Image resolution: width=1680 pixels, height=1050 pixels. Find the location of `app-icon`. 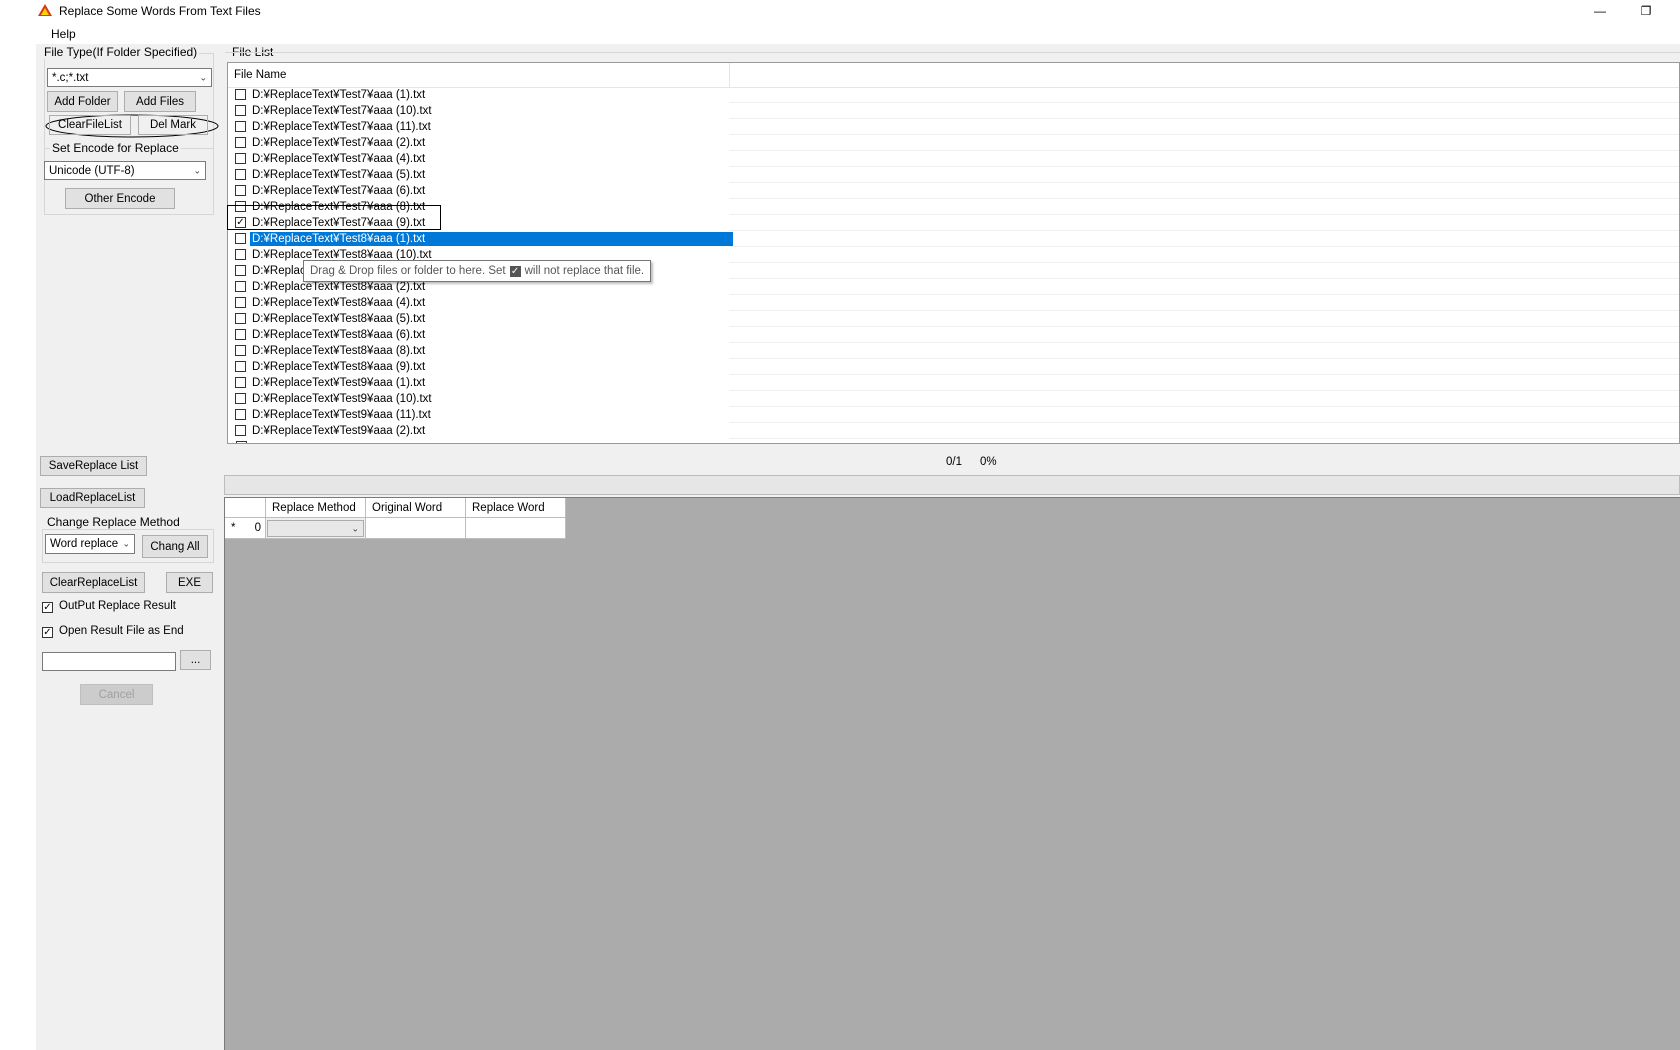

app-icon is located at coordinates (45, 10).